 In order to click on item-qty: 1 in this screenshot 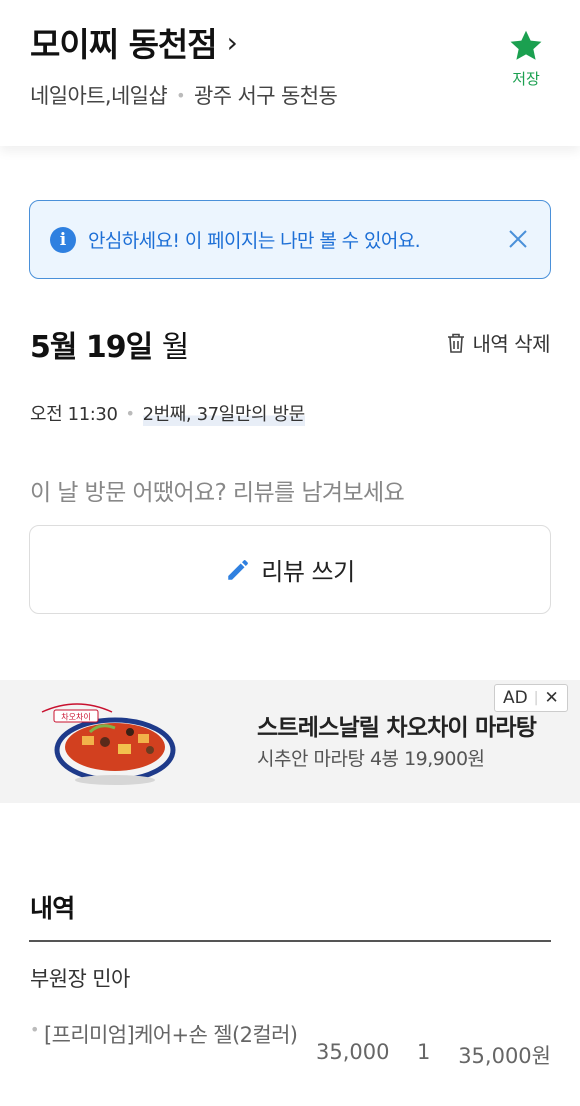, I will do `click(424, 1052)`.